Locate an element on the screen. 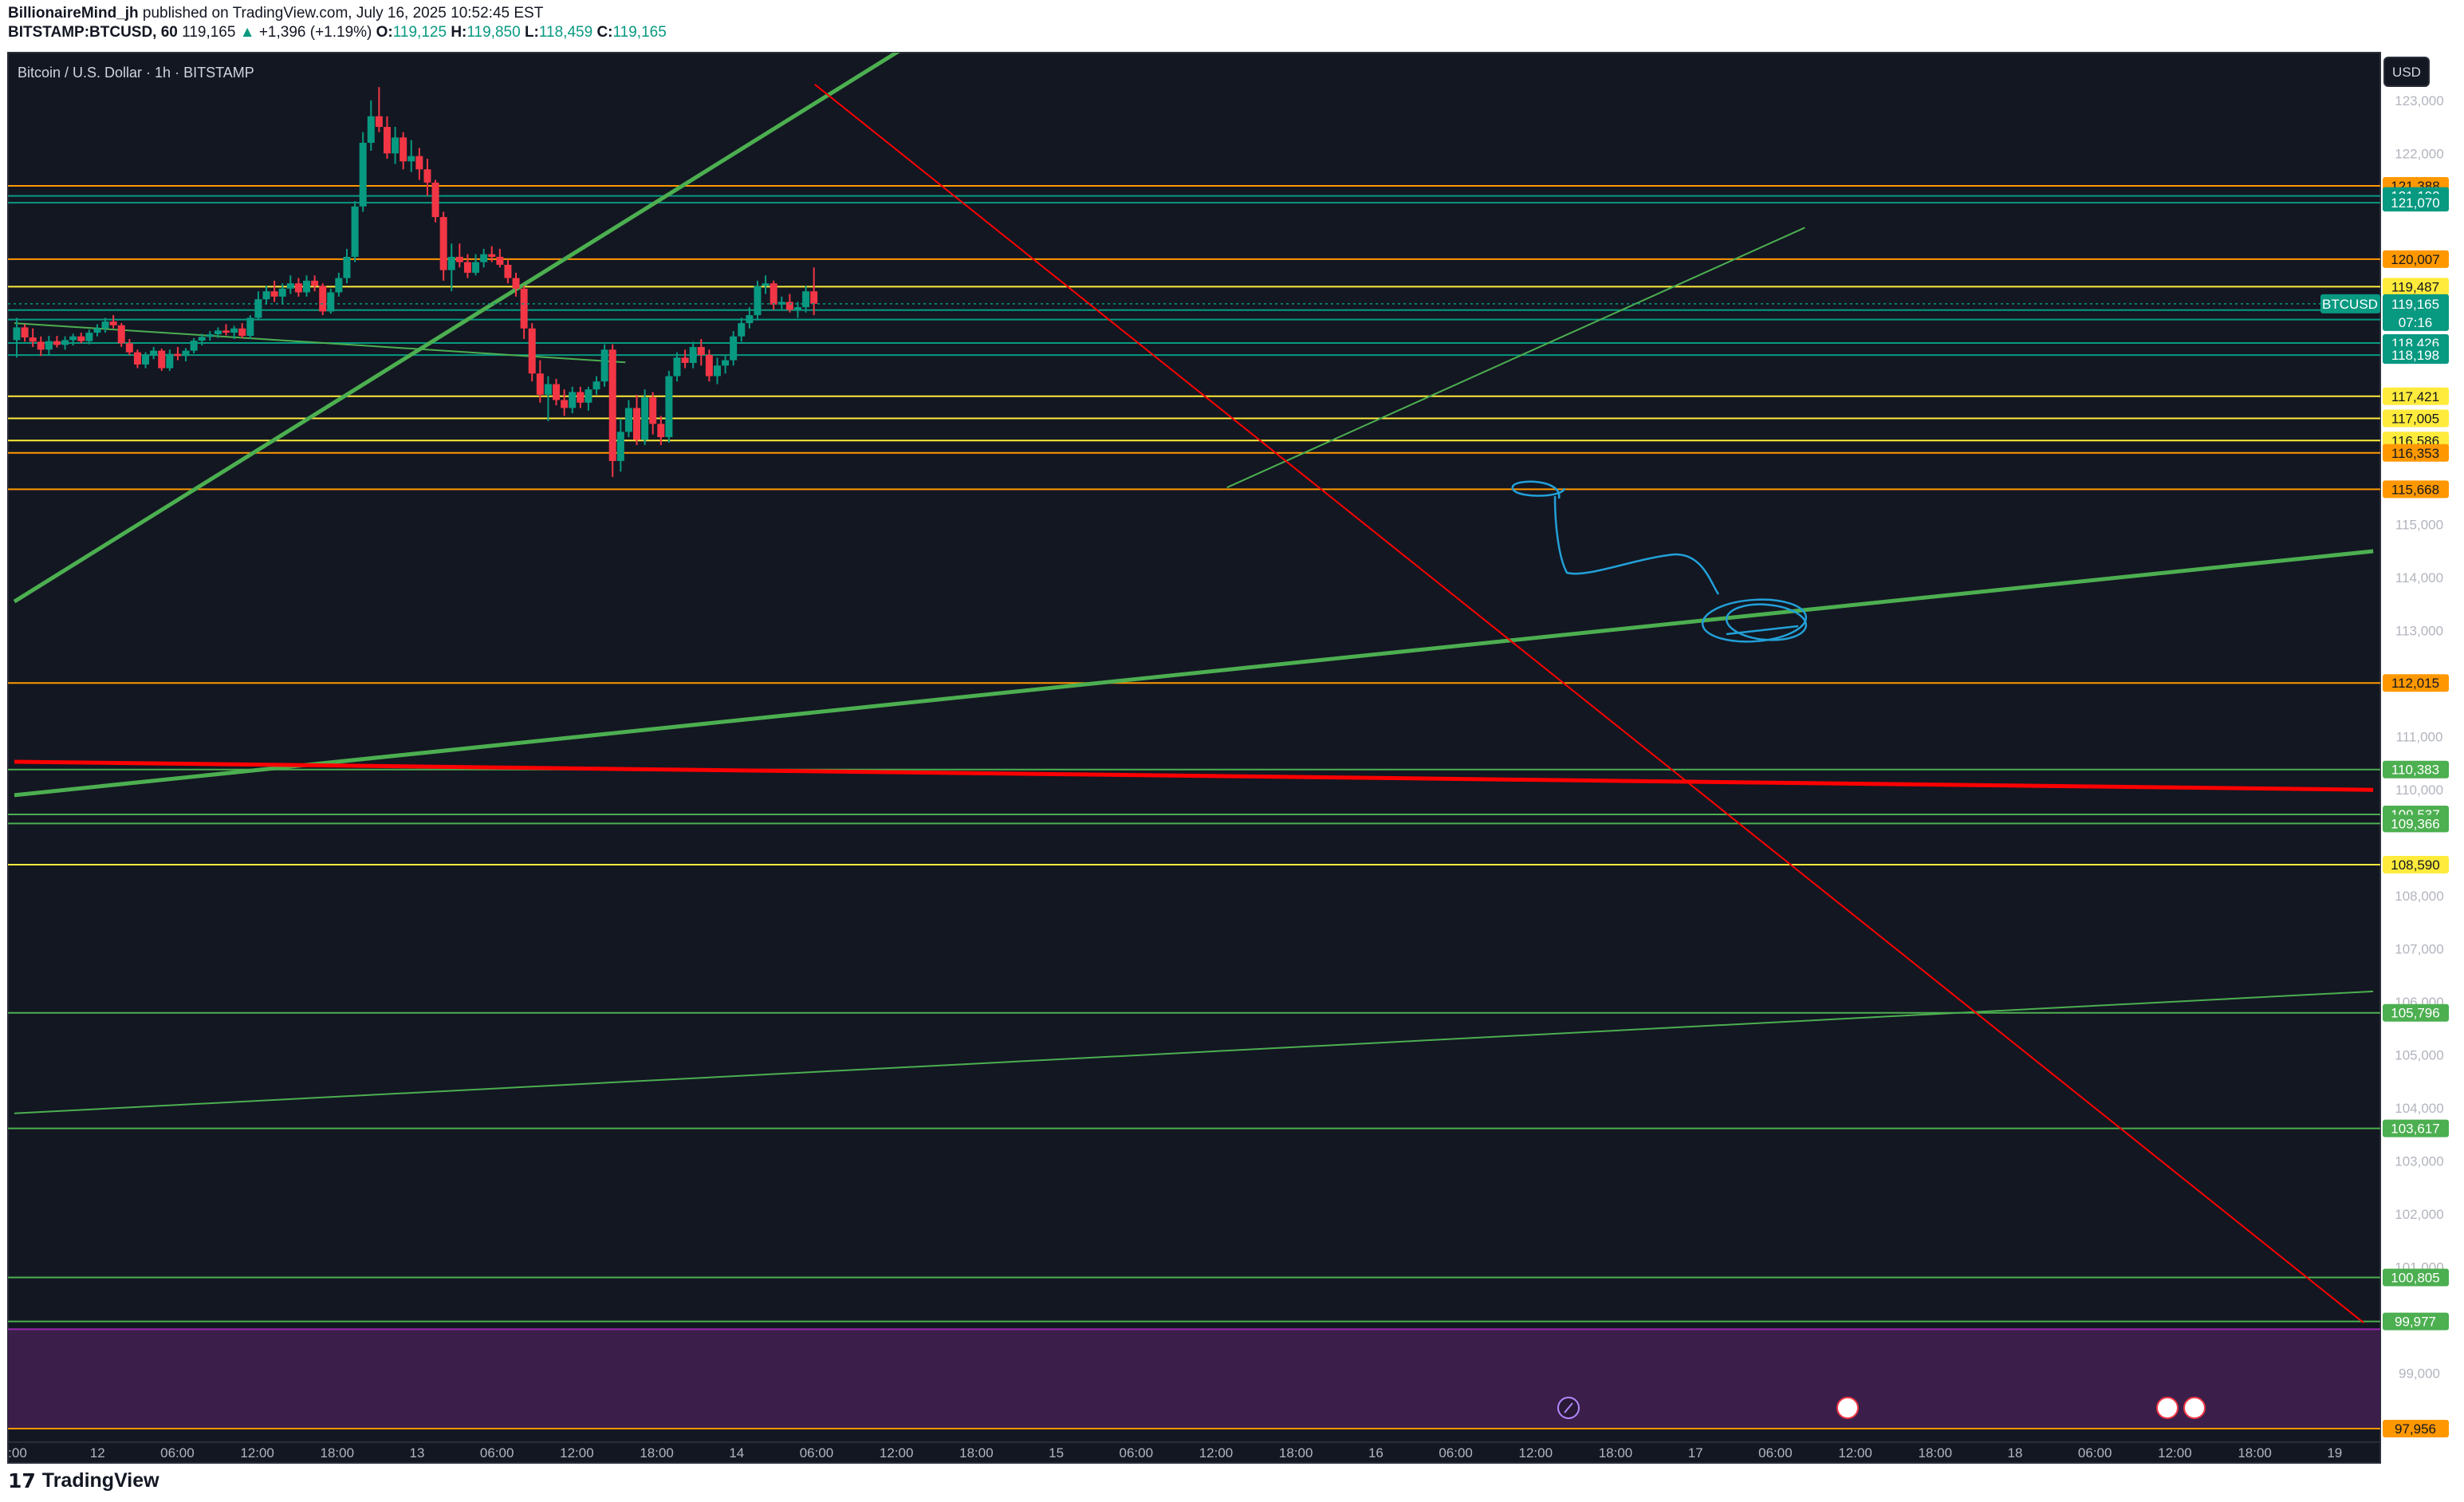 The width and height of the screenshot is (2464, 1502). price-axis-tick: 113,000 is located at coordinates (2419, 631).